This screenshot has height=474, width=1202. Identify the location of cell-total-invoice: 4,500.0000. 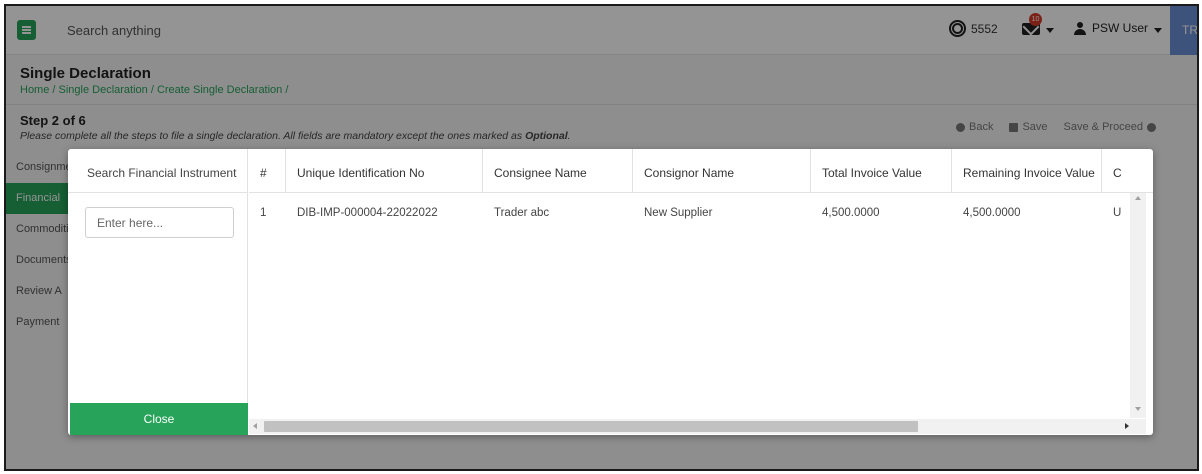
(851, 213).